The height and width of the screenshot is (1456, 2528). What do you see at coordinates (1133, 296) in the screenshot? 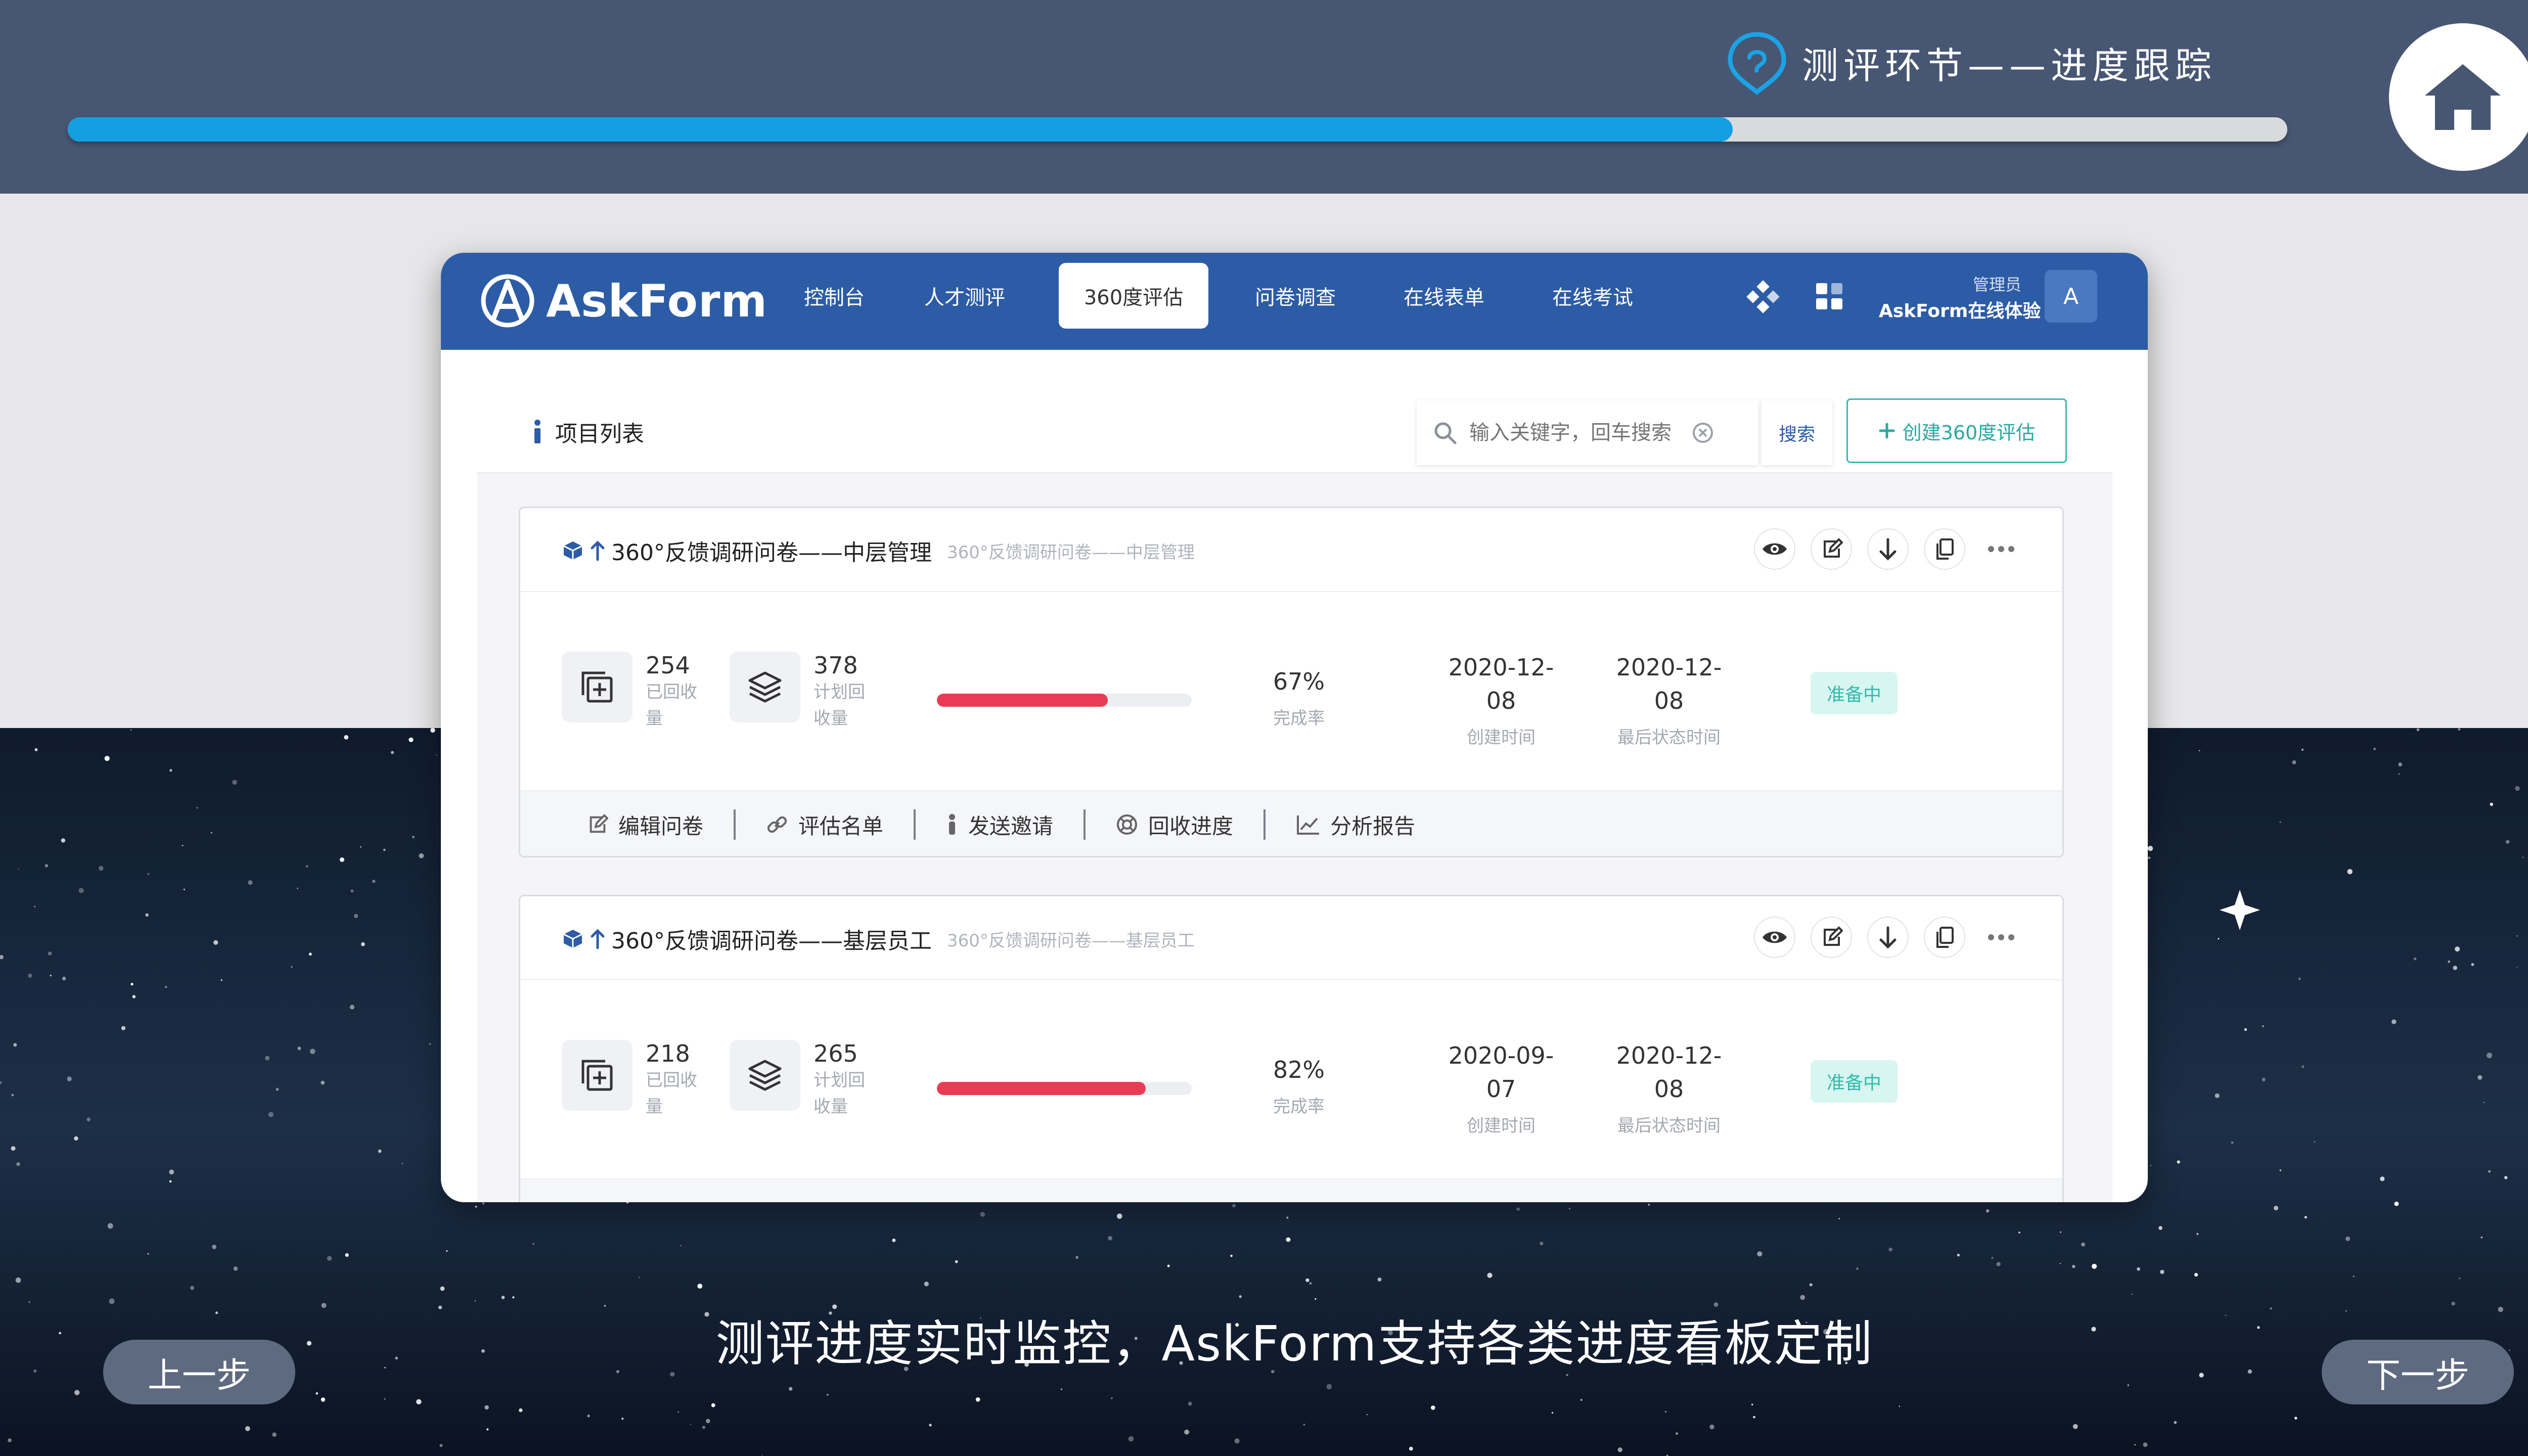
I see `nav-item-360-assessment: 360度评估` at bounding box center [1133, 296].